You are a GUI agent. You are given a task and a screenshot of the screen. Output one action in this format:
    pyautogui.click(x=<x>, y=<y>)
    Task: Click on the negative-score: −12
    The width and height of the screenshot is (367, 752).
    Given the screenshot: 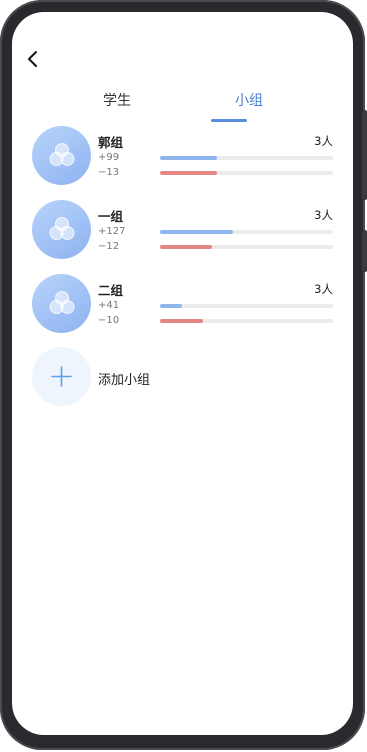 What is the action you would take?
    pyautogui.click(x=109, y=246)
    